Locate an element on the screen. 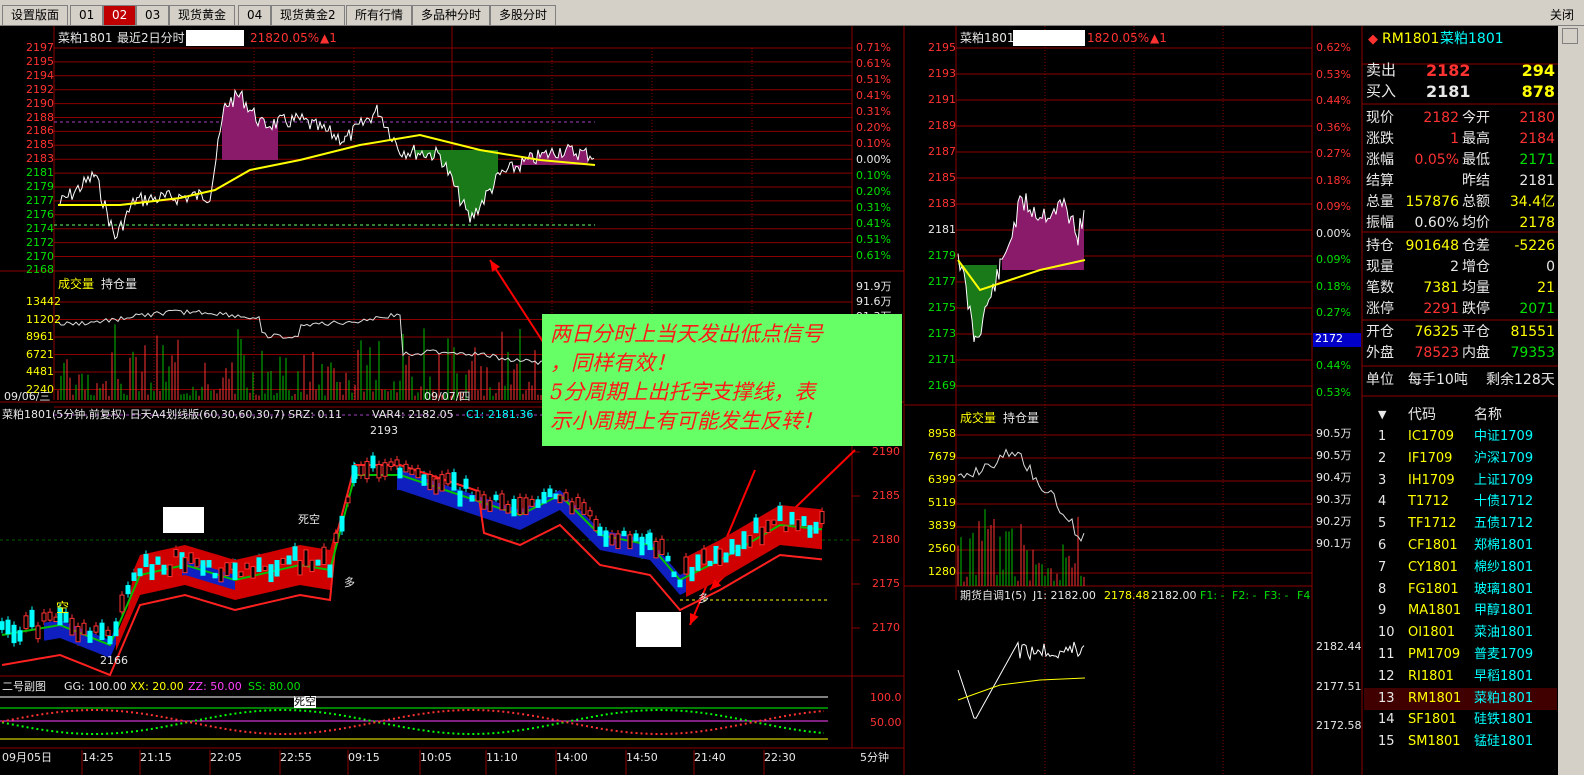 This screenshot has width=1584, height=775. period-label: 5分钟 is located at coordinates (874, 758).